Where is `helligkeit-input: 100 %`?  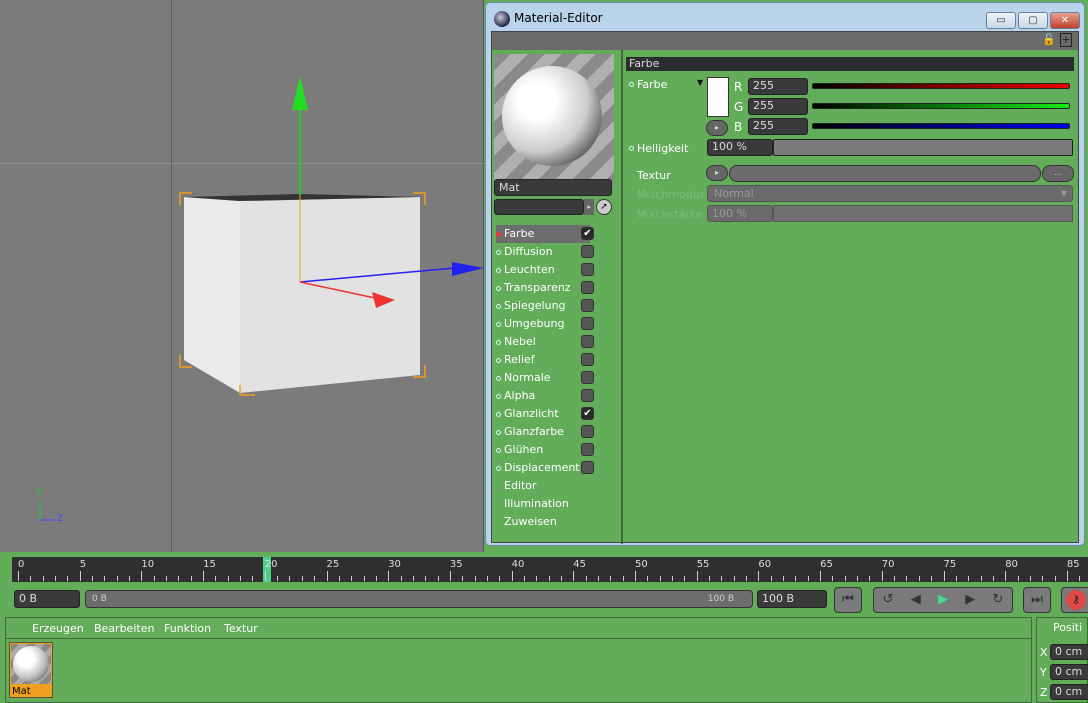
helligkeit-input: 100 % is located at coordinates (740, 147).